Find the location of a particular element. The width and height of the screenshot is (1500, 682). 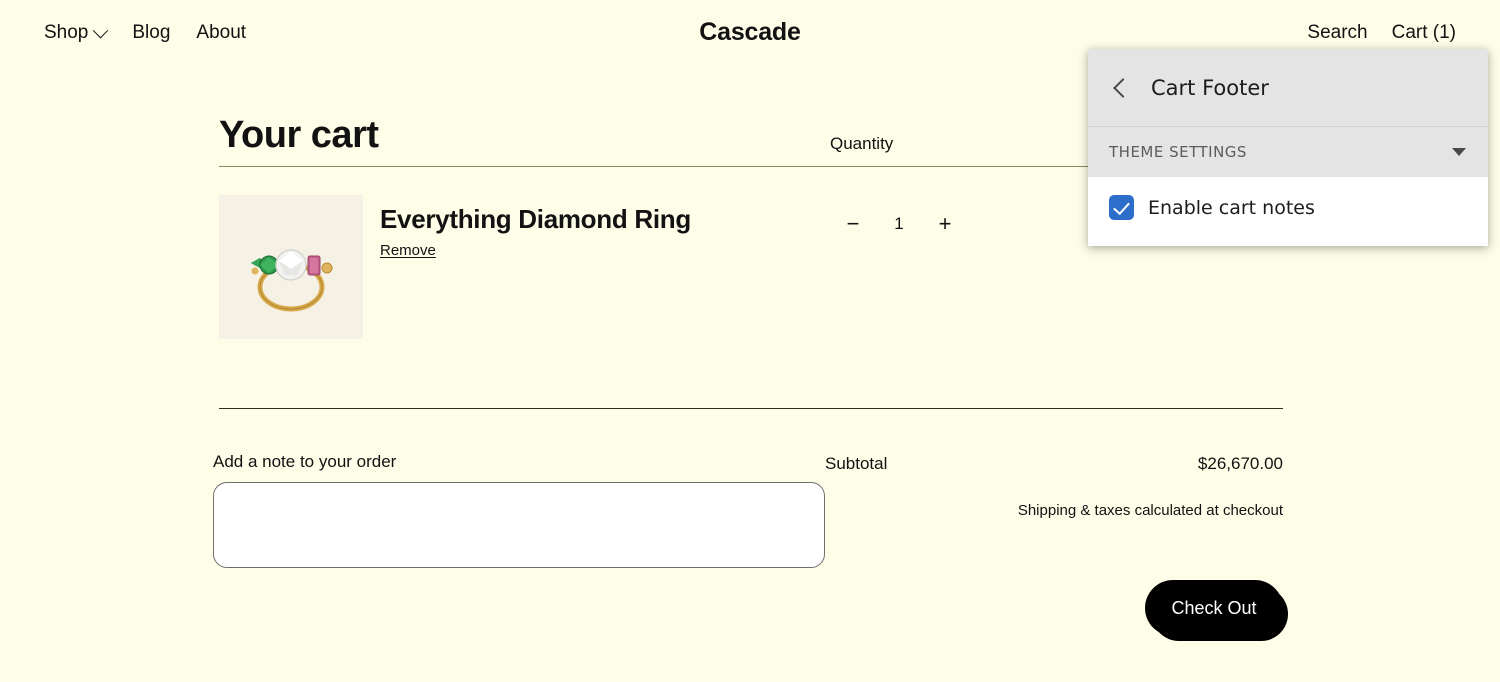

checkout-button: Check Out is located at coordinates (1214, 608).